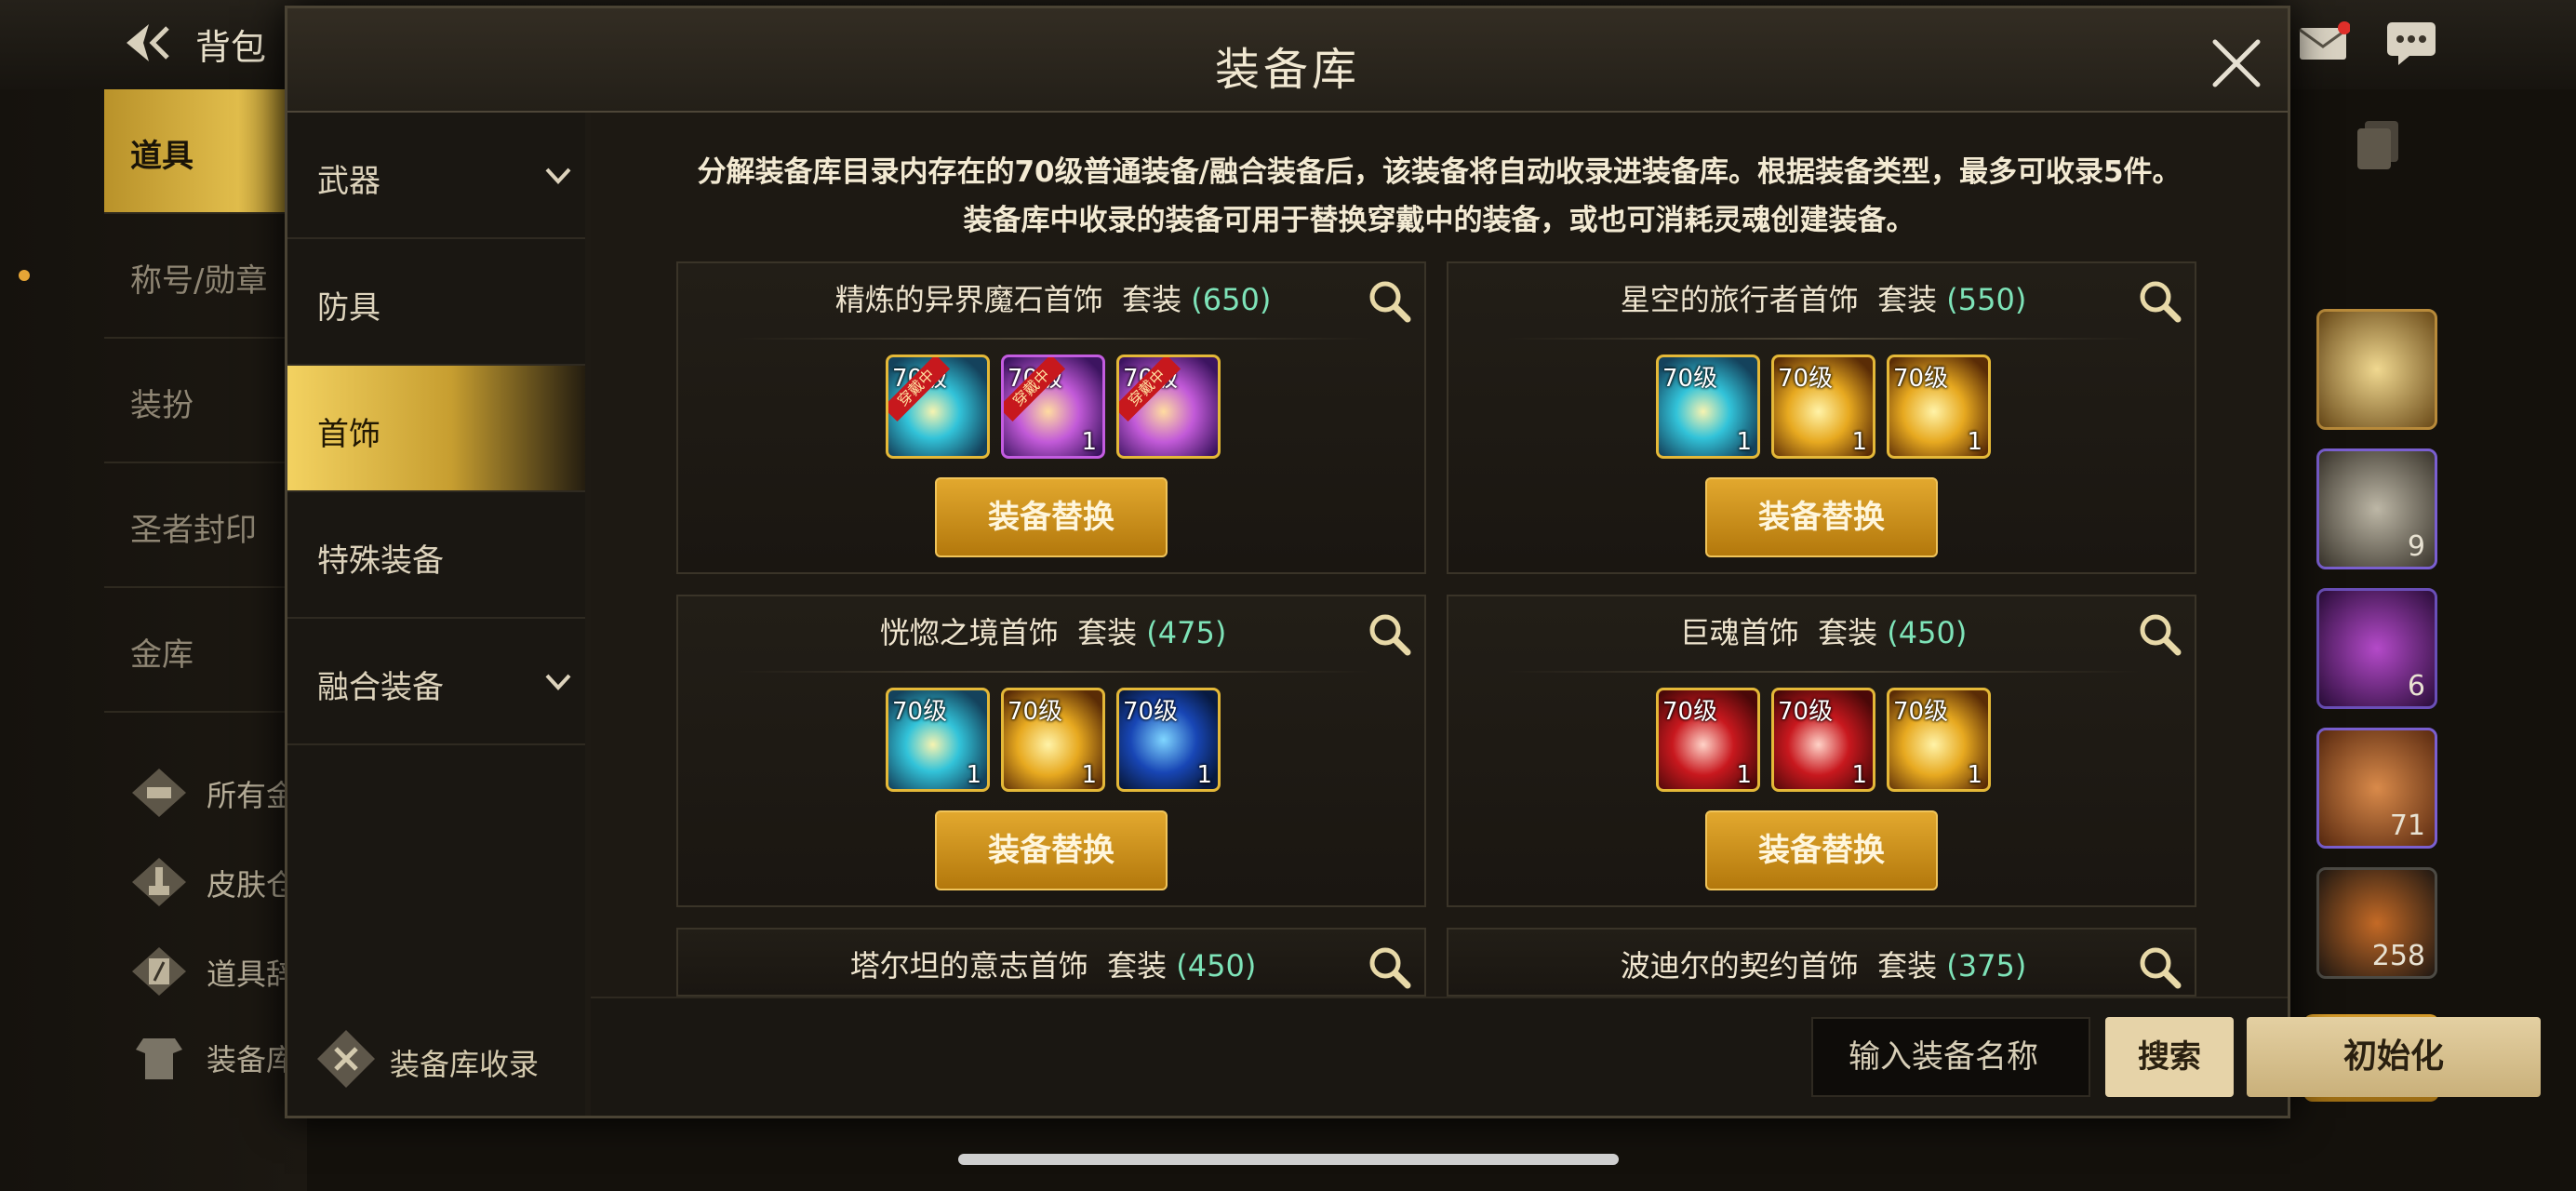 This screenshot has height=1191, width=2576. I want to click on category-accessory: 首饰, so click(436, 429).